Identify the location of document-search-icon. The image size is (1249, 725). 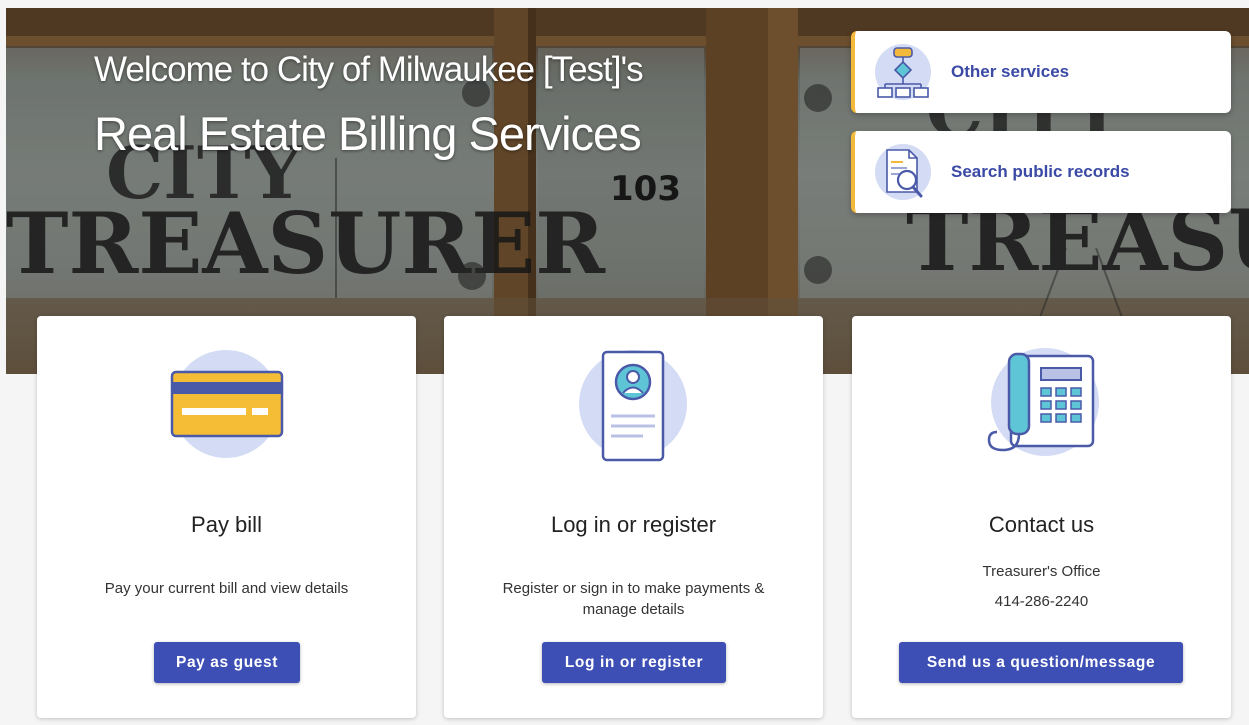
(903, 172).